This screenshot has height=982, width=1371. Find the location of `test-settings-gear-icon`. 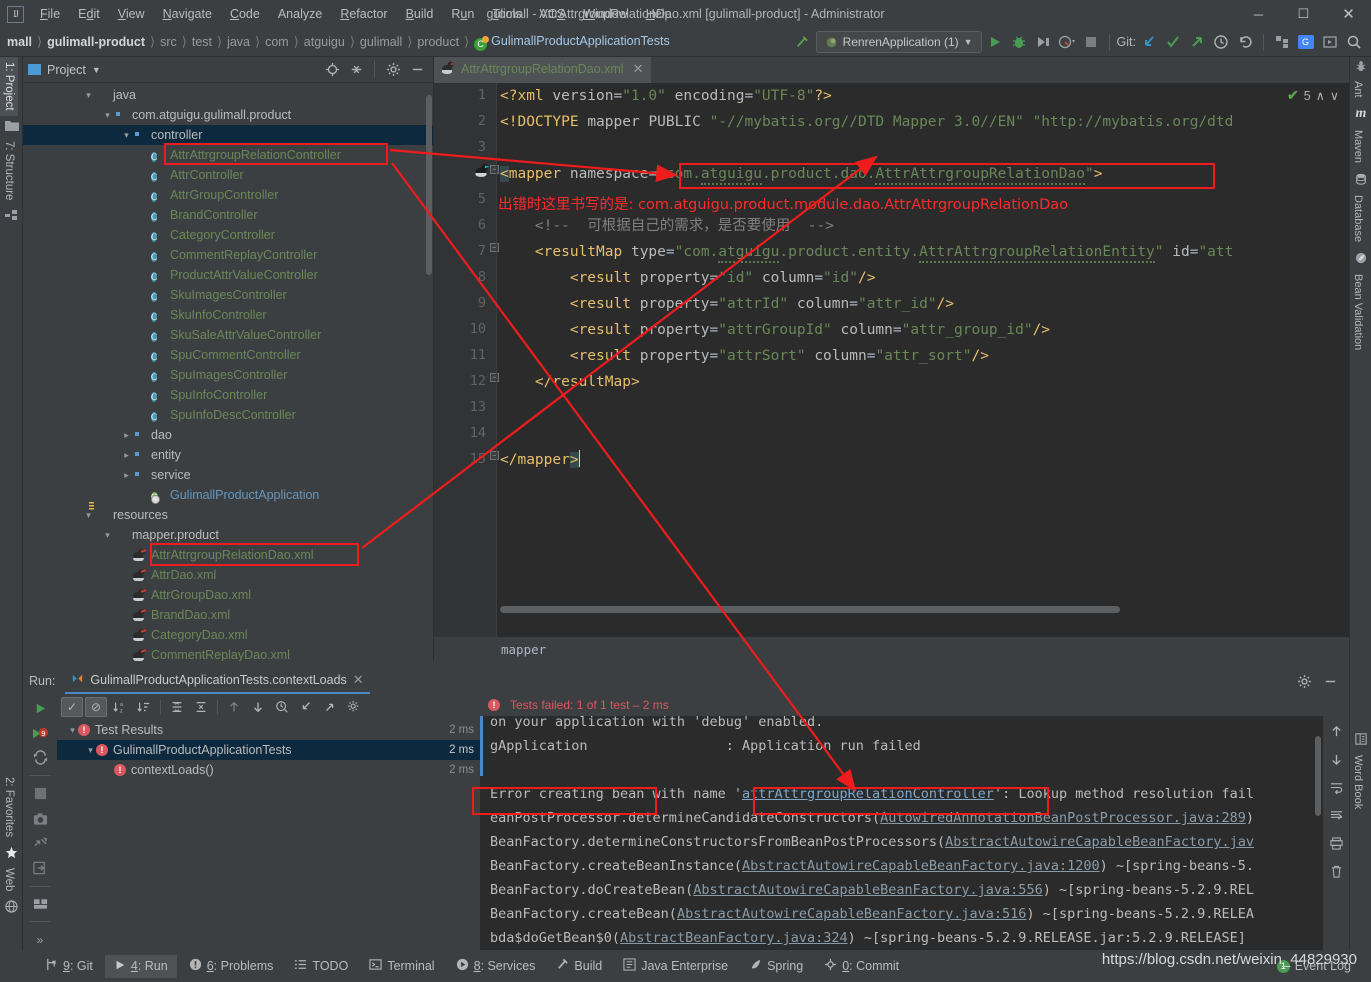

test-settings-gear-icon is located at coordinates (354, 707).